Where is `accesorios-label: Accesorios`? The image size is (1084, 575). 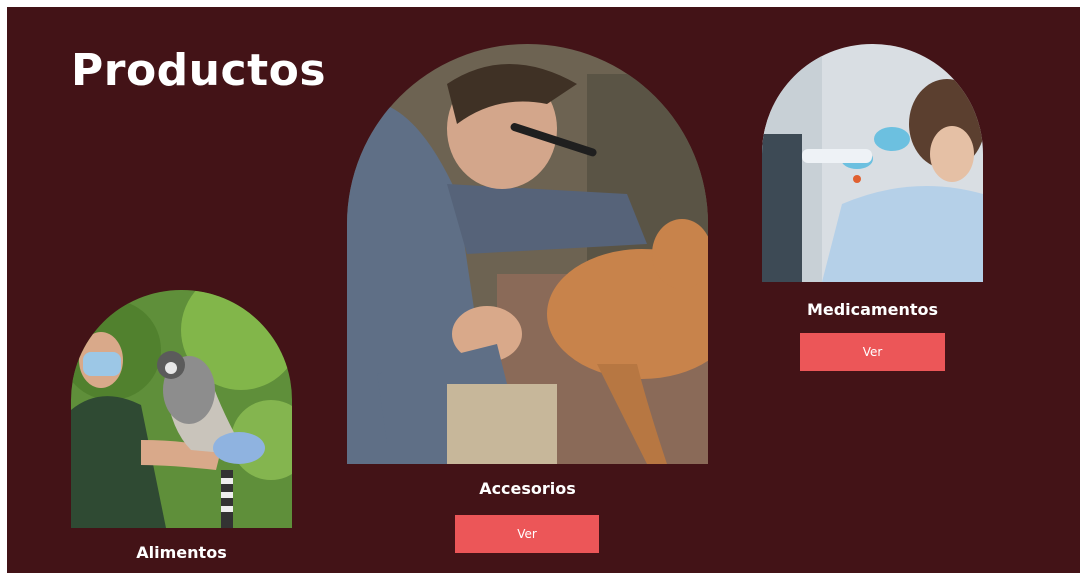 accesorios-label: Accesorios is located at coordinates (527, 488).